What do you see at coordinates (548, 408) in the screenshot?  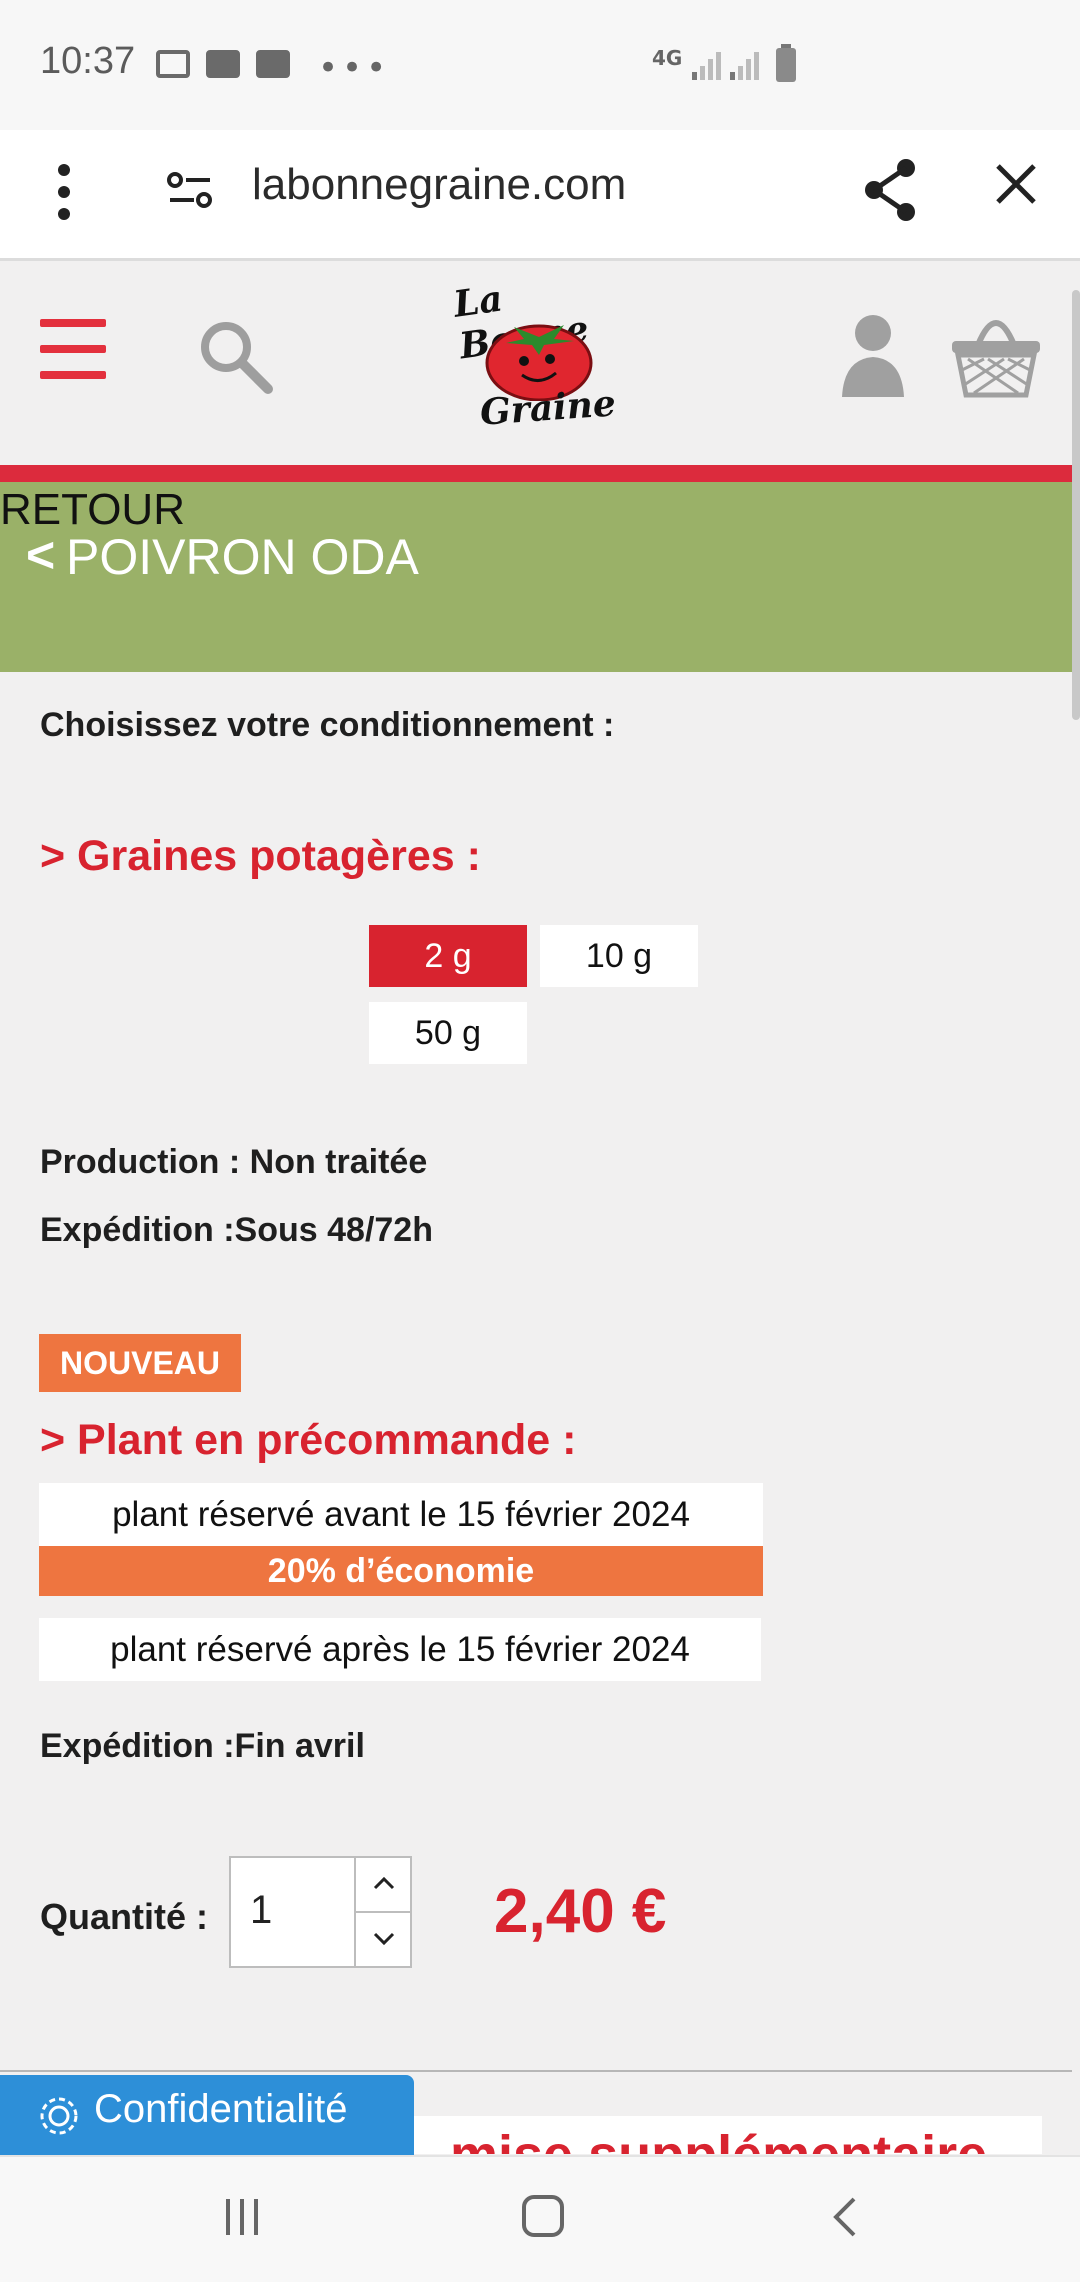 I see `logo-text-bottom: Graine` at bounding box center [548, 408].